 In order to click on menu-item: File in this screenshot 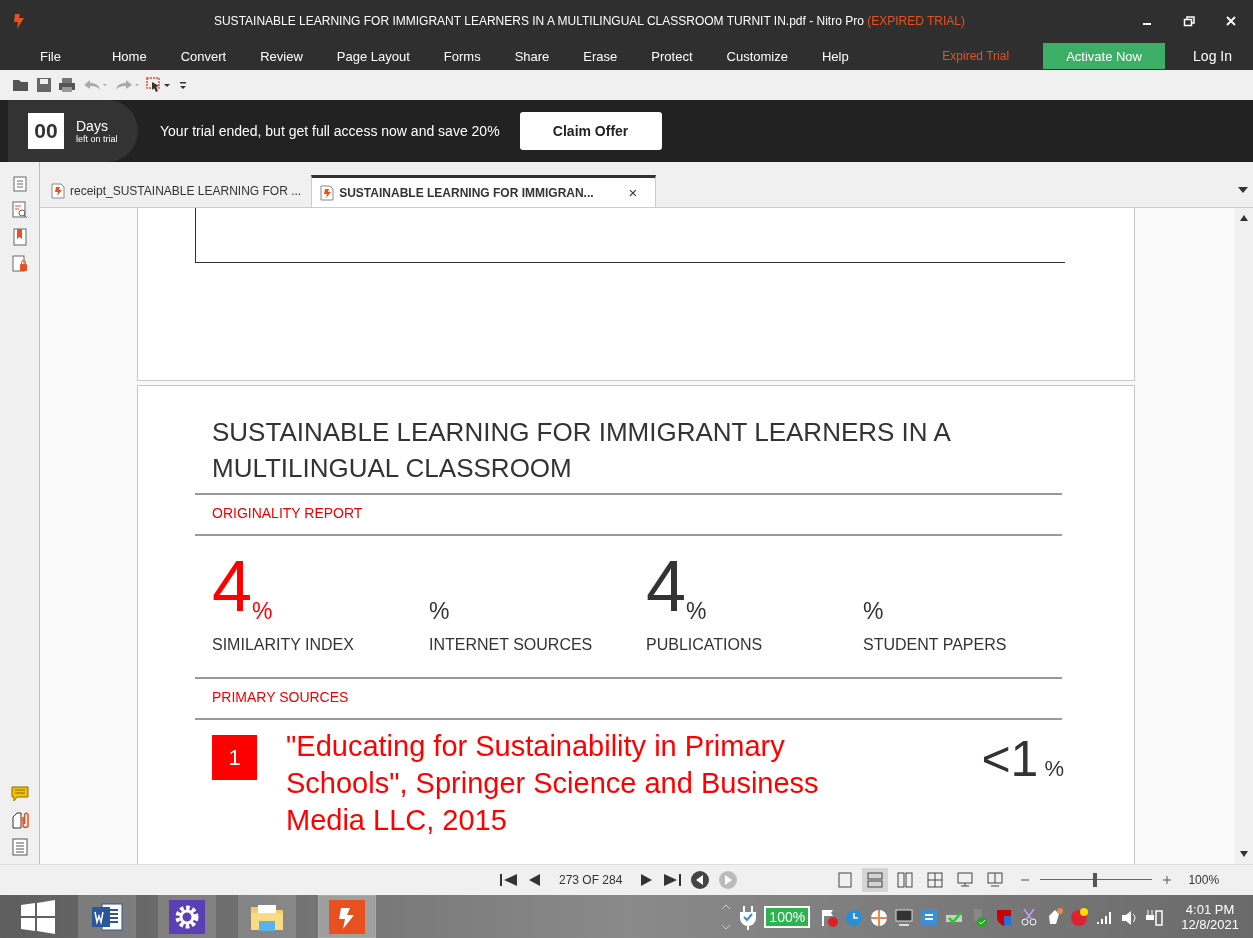, I will do `click(50, 56)`.